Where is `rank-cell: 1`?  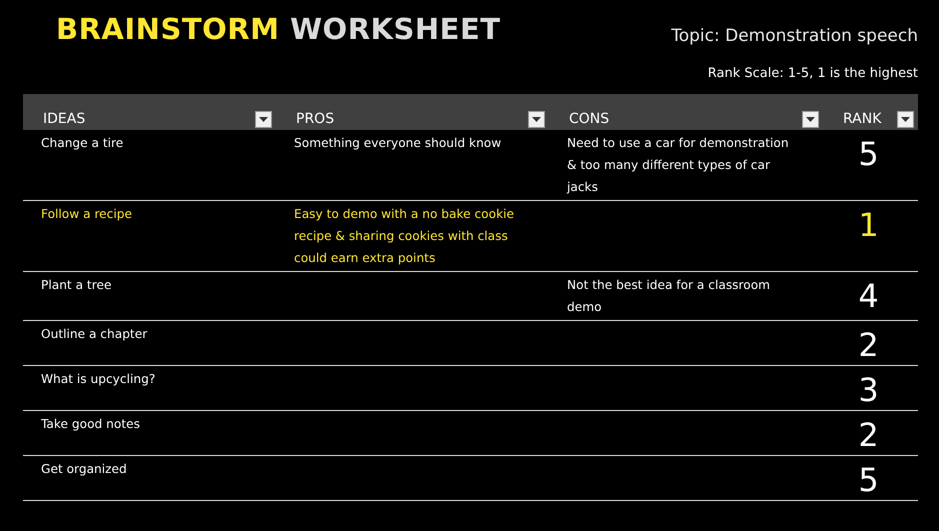
rank-cell: 1 is located at coordinates (870, 236).